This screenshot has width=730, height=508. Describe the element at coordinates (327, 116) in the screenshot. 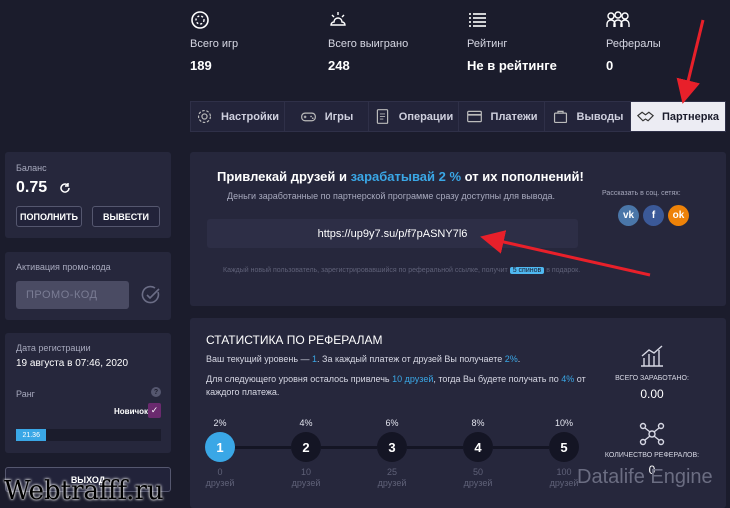

I see `tab-games: Игры` at that location.